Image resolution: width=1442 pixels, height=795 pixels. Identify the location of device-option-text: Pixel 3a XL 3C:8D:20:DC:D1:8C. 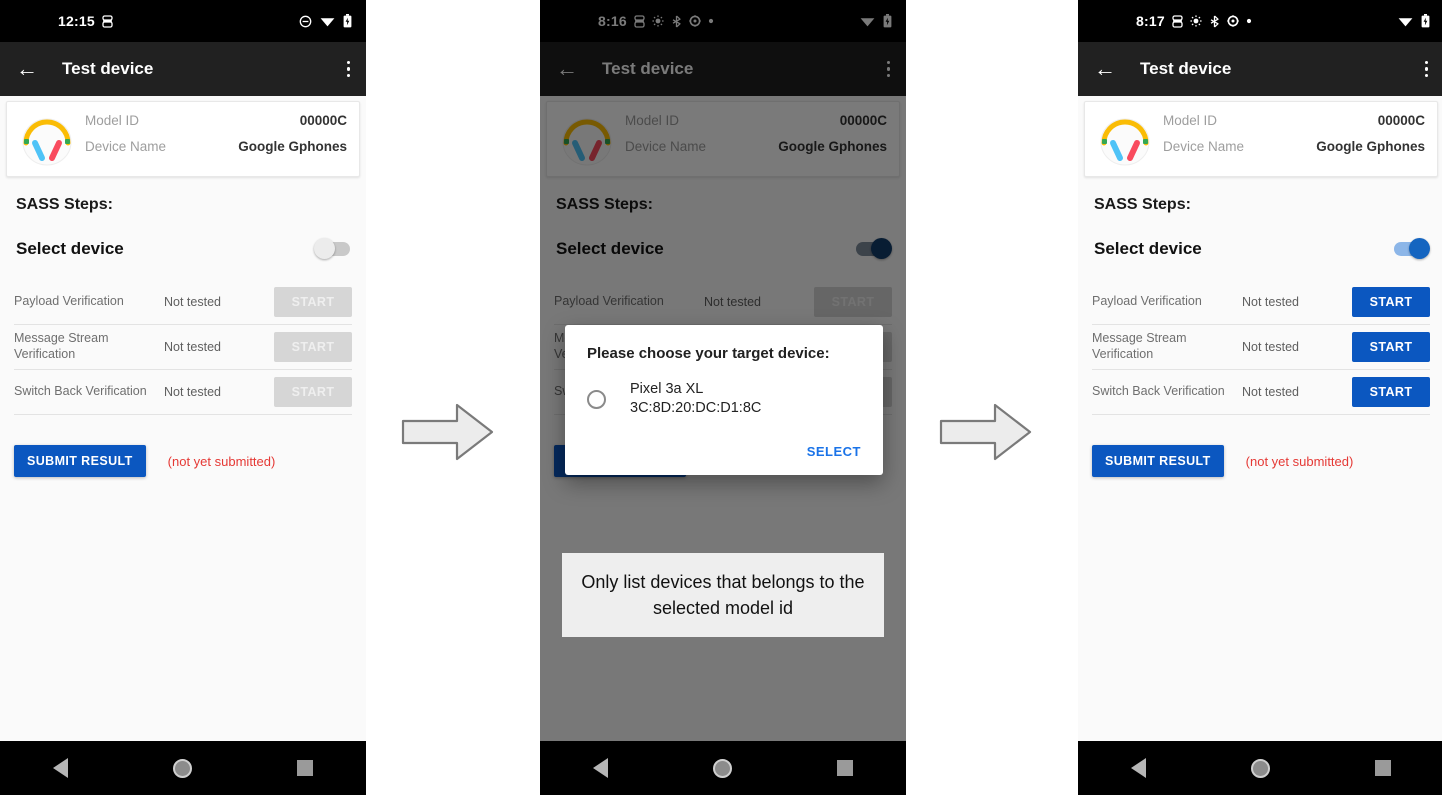
(695, 399).